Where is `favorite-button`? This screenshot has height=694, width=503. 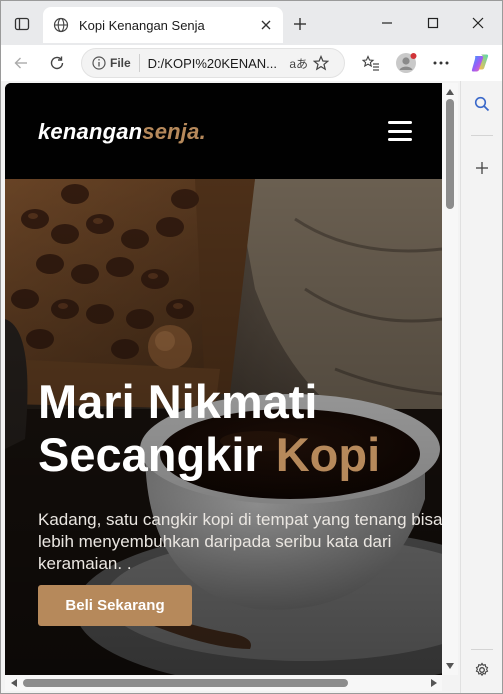 favorite-button is located at coordinates (321, 63).